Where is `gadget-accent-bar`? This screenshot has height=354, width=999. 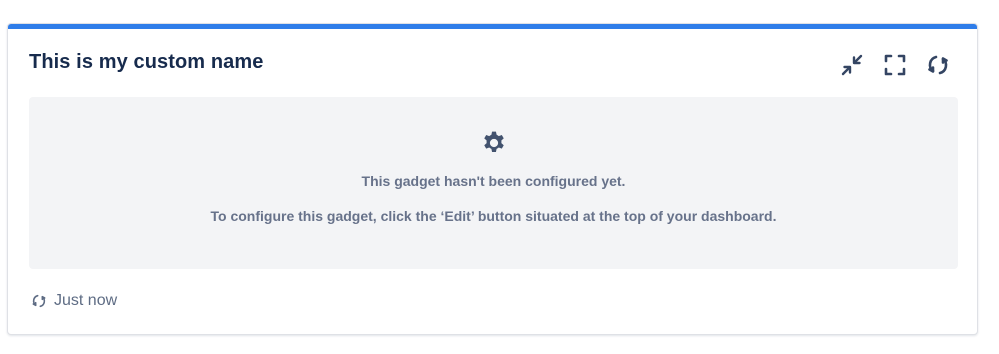 gadget-accent-bar is located at coordinates (492, 26).